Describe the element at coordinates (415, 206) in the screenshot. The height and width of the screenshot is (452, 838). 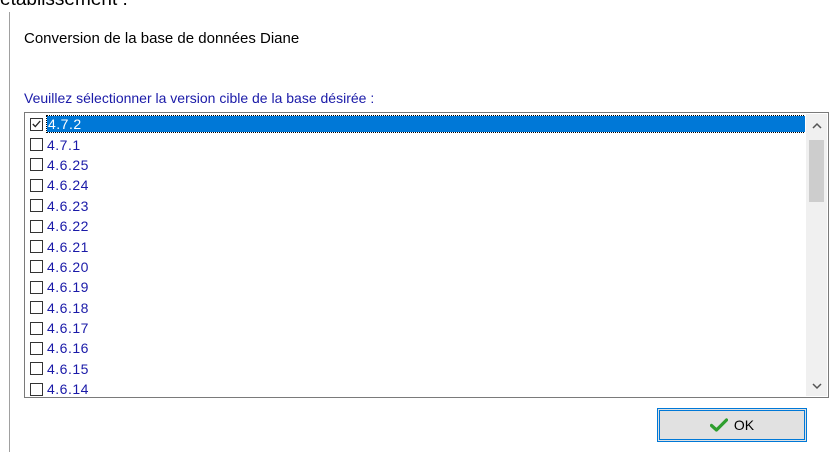
I see `version-list-item: 4.6.23` at that location.